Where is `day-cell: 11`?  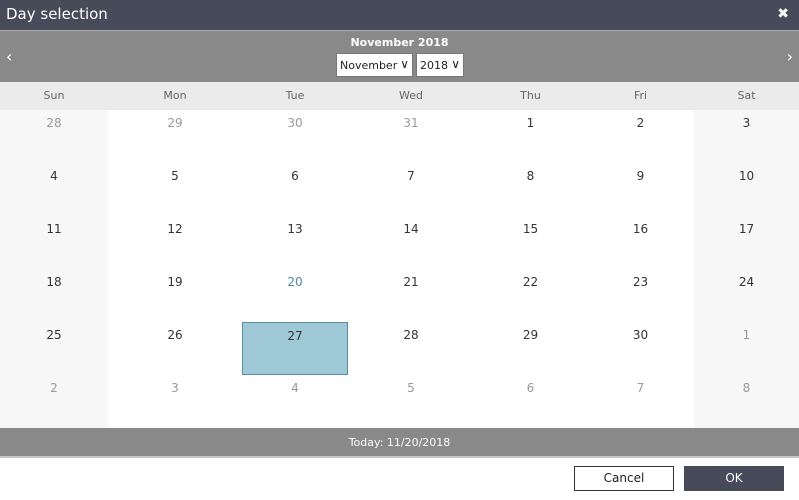
day-cell: 11 is located at coordinates (54, 242).